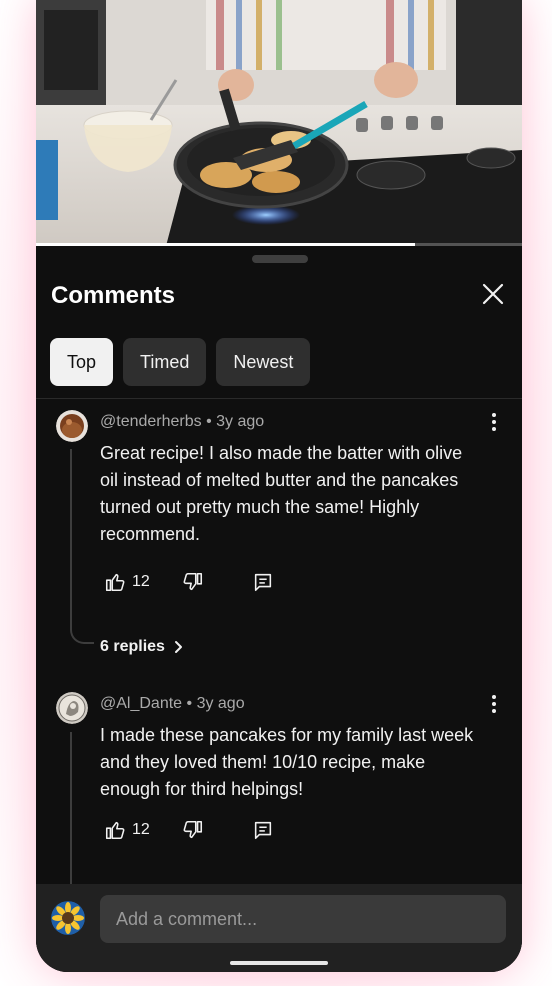 This screenshot has height=986, width=552. I want to click on replies-label: 6 replies, so click(132, 646).